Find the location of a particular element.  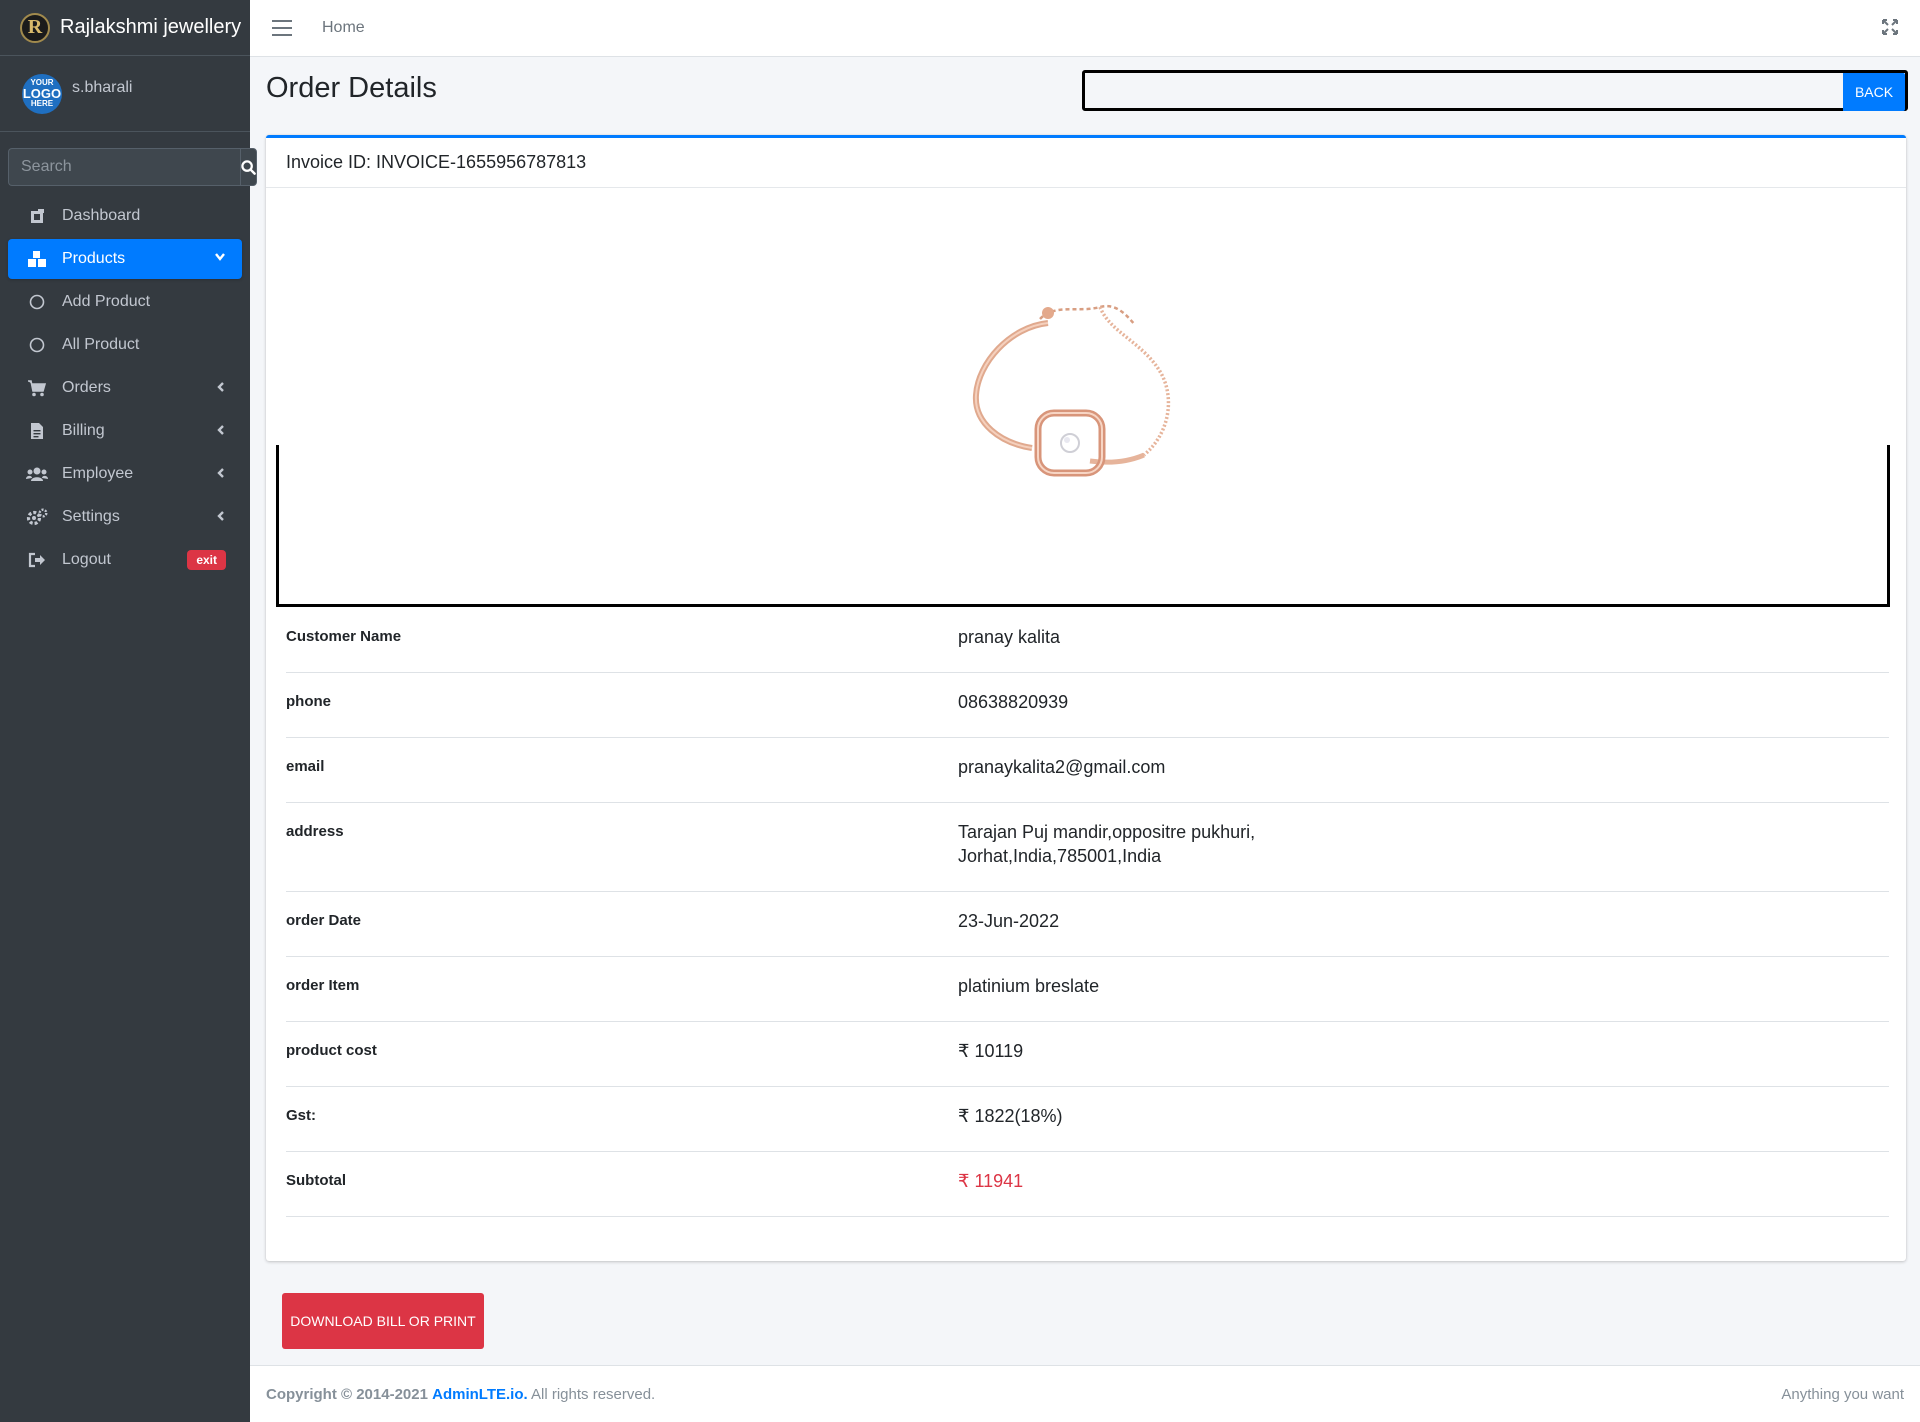

invoice-id: Invoice ID: INVOICE-1655956787813 is located at coordinates (1086, 163).